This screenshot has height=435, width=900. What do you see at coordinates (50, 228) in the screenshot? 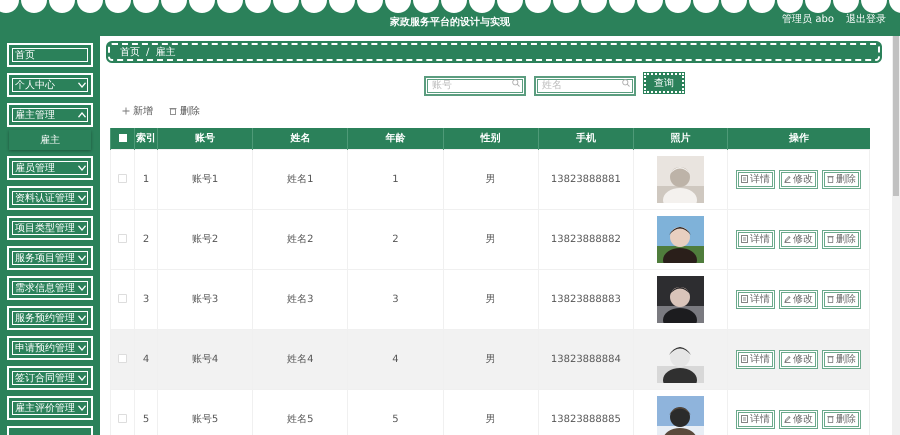
I see `menu-item: 项目类型管理` at bounding box center [50, 228].